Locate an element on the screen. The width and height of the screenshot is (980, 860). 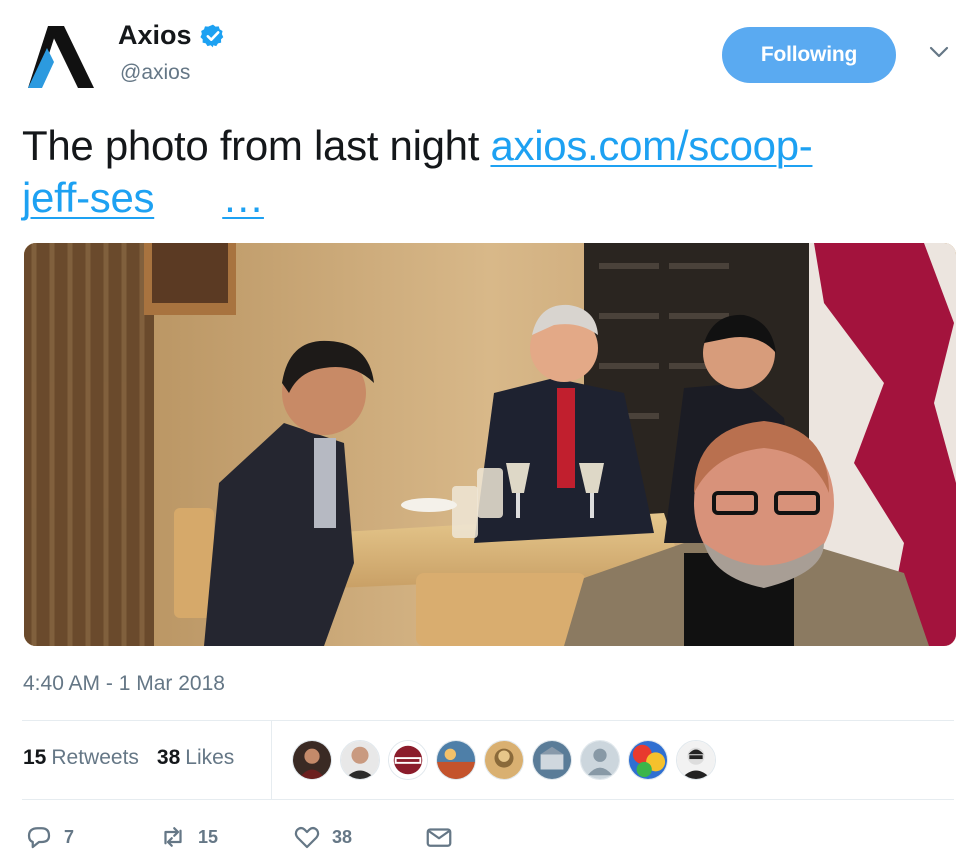
tweet-link-continued: jeff-ses is located at coordinates (88, 197).